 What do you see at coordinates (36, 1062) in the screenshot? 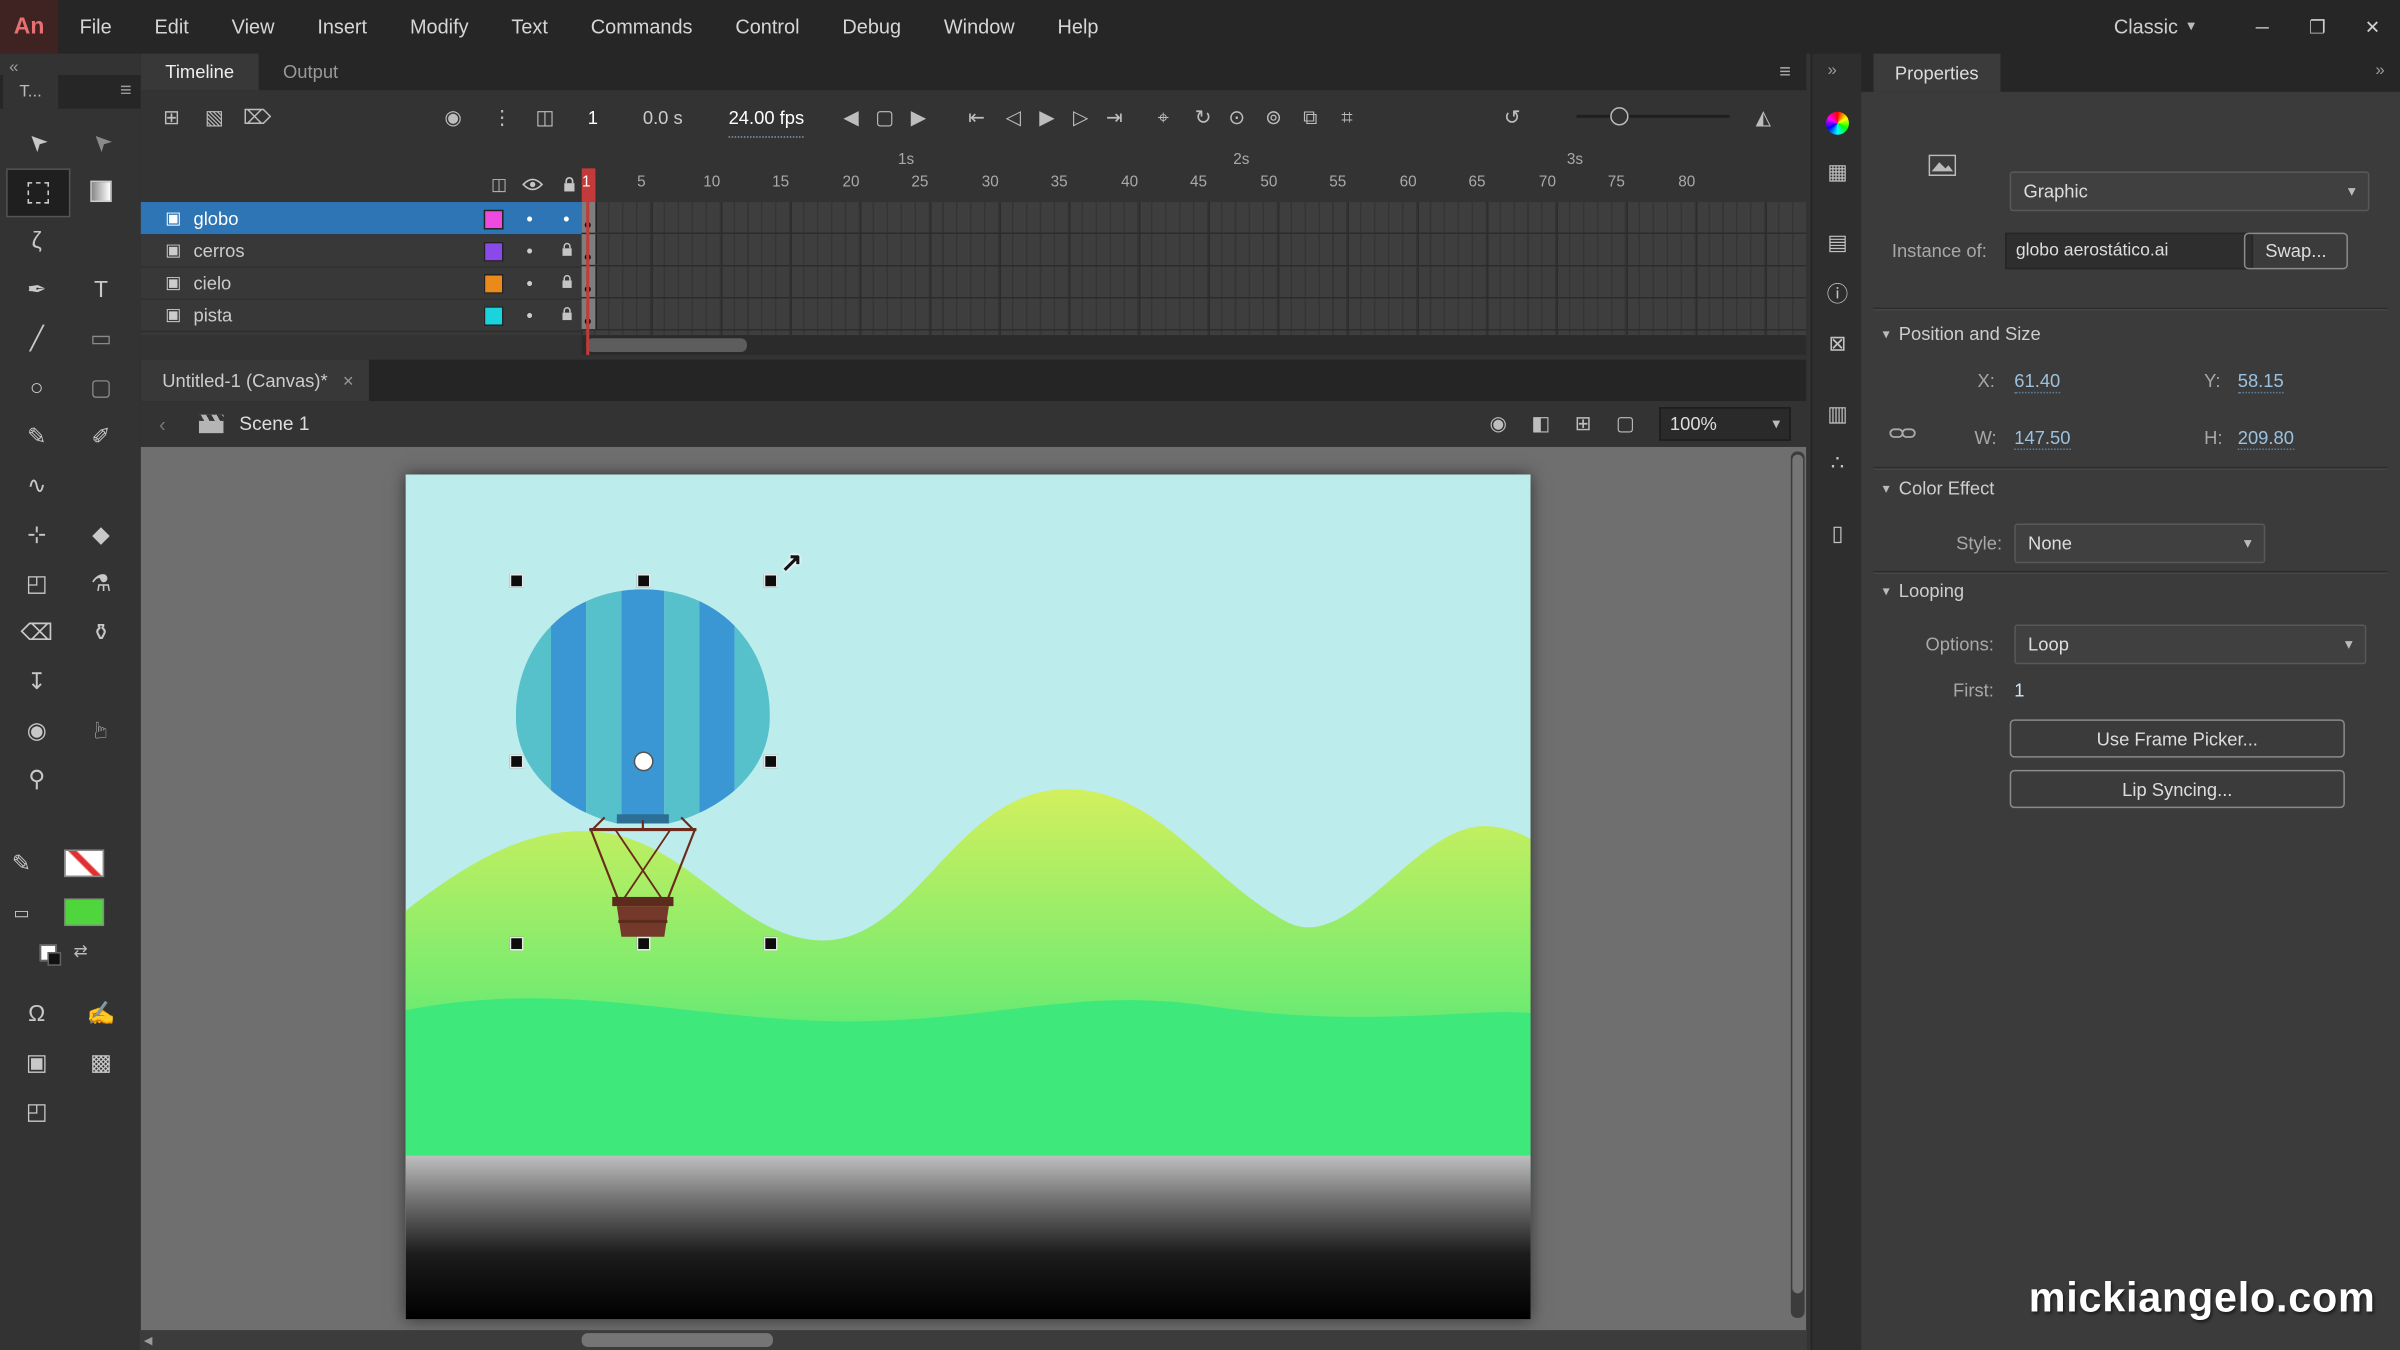
I see `object-drawing-option: ▣` at bounding box center [36, 1062].